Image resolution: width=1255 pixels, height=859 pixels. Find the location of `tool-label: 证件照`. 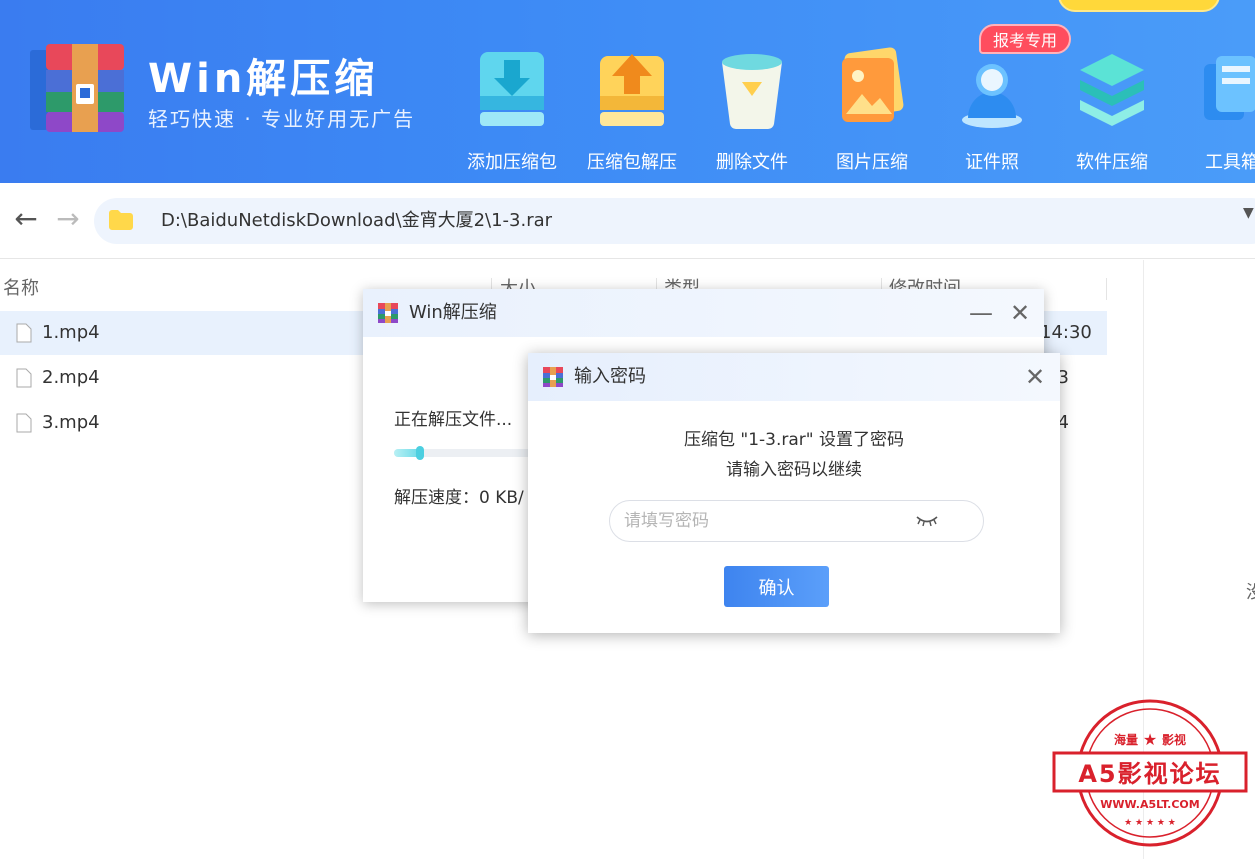

tool-label: 证件照 is located at coordinates (992, 162).